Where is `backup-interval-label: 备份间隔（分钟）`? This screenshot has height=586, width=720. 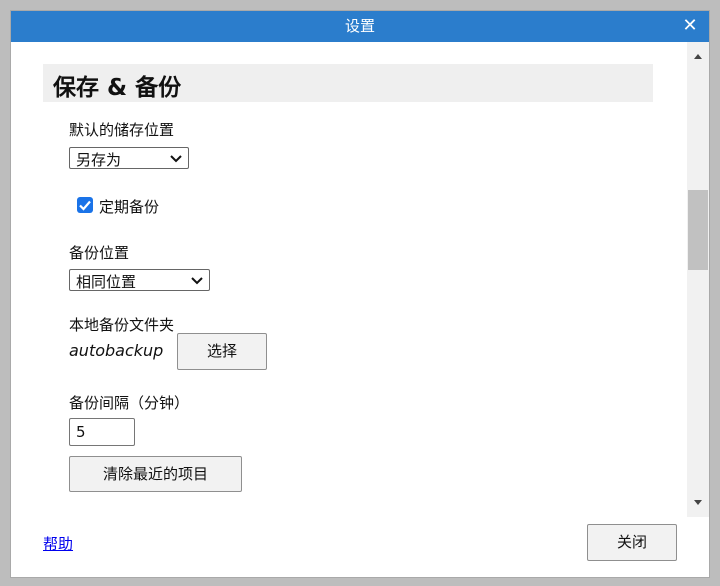 backup-interval-label: 备份间隔（分钟） is located at coordinates (129, 403).